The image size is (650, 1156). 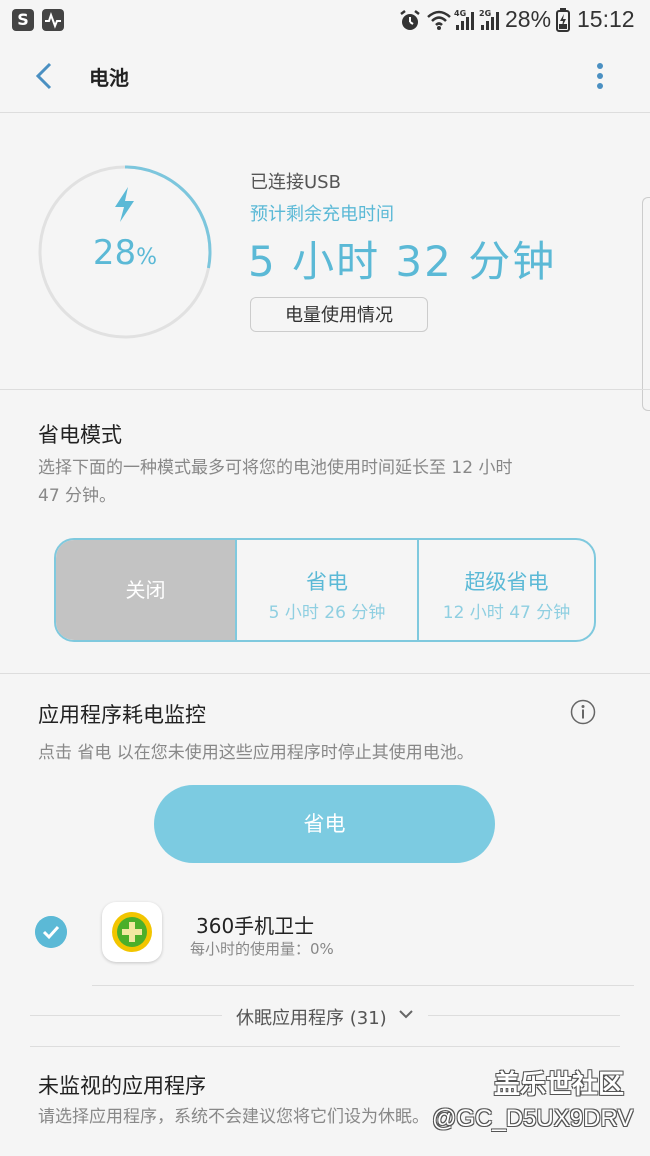 What do you see at coordinates (295, 182) in the screenshot?
I see `usb-status: 已连接USB` at bounding box center [295, 182].